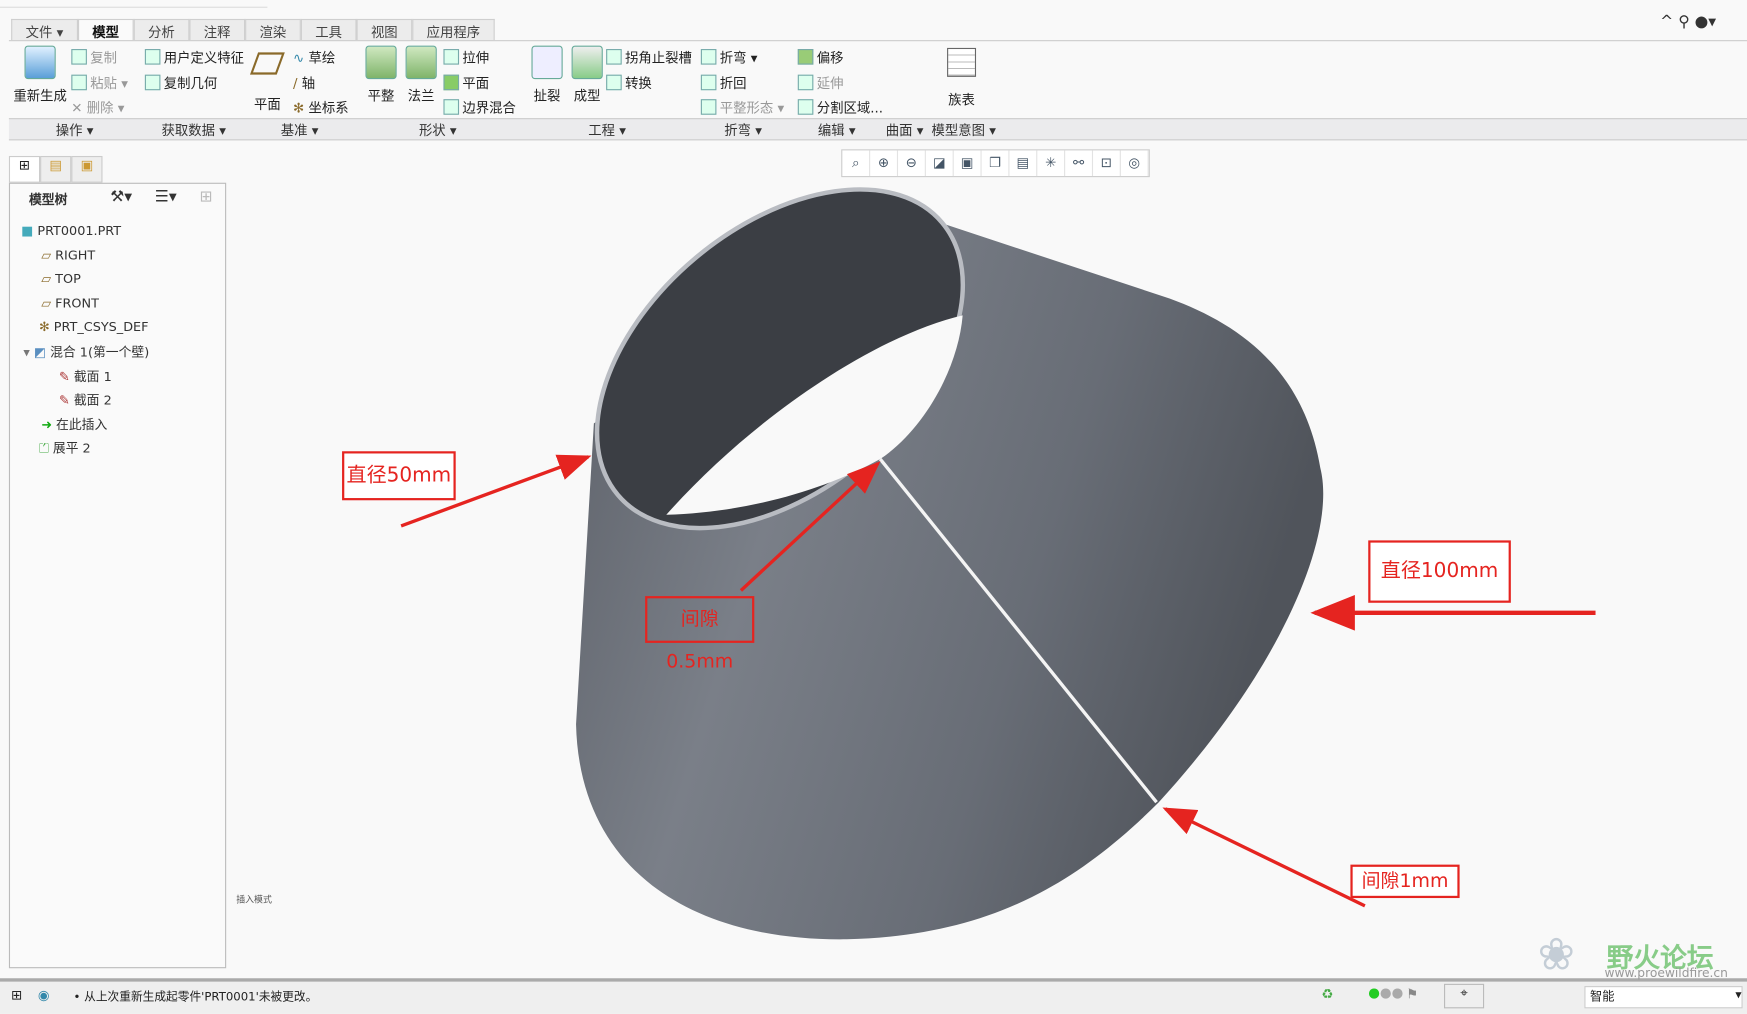 This screenshot has width=1747, height=1014. Describe the element at coordinates (453, 29) in the screenshot. I see `tab-applications: 应用程序` at that location.